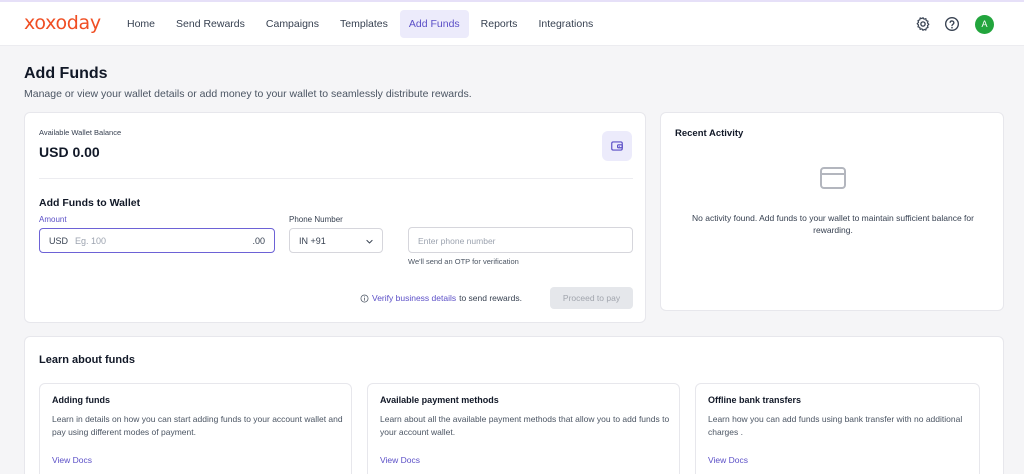 This screenshot has width=1024, height=474. I want to click on wallet-badge, so click(617, 146).